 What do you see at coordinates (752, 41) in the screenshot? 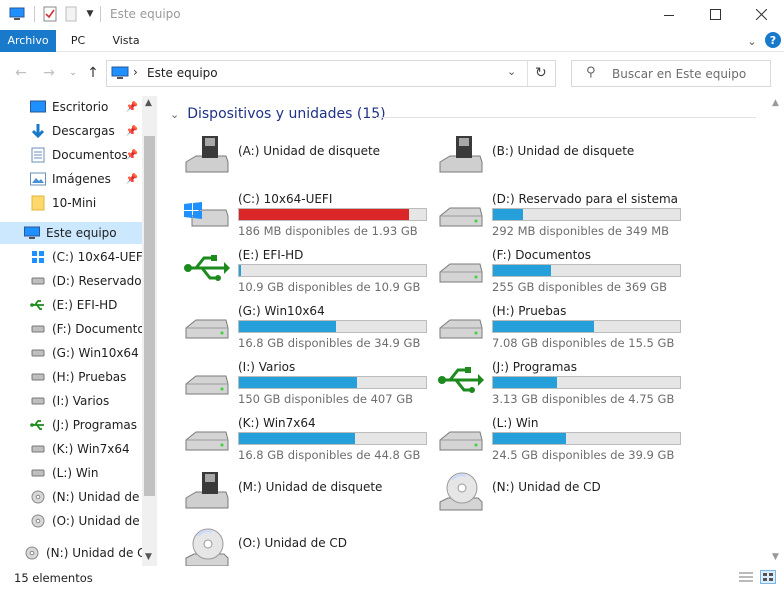
I see `expand-ribbon-icon: ⌄` at bounding box center [752, 41].